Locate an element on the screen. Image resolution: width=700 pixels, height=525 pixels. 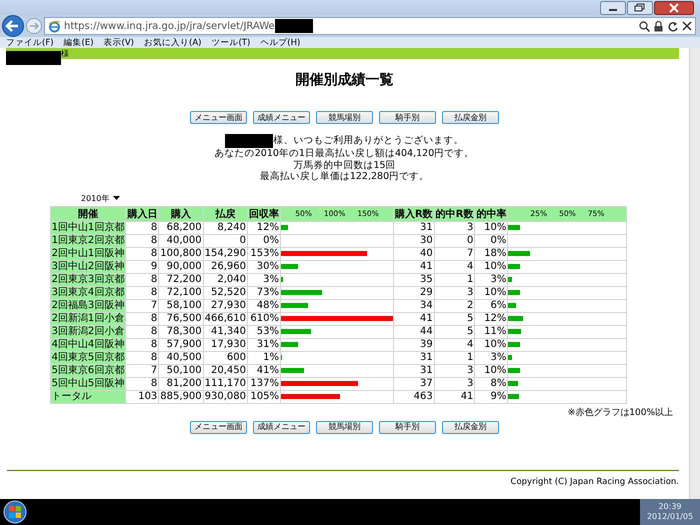
column-header: 開催 is located at coordinates (88, 213).